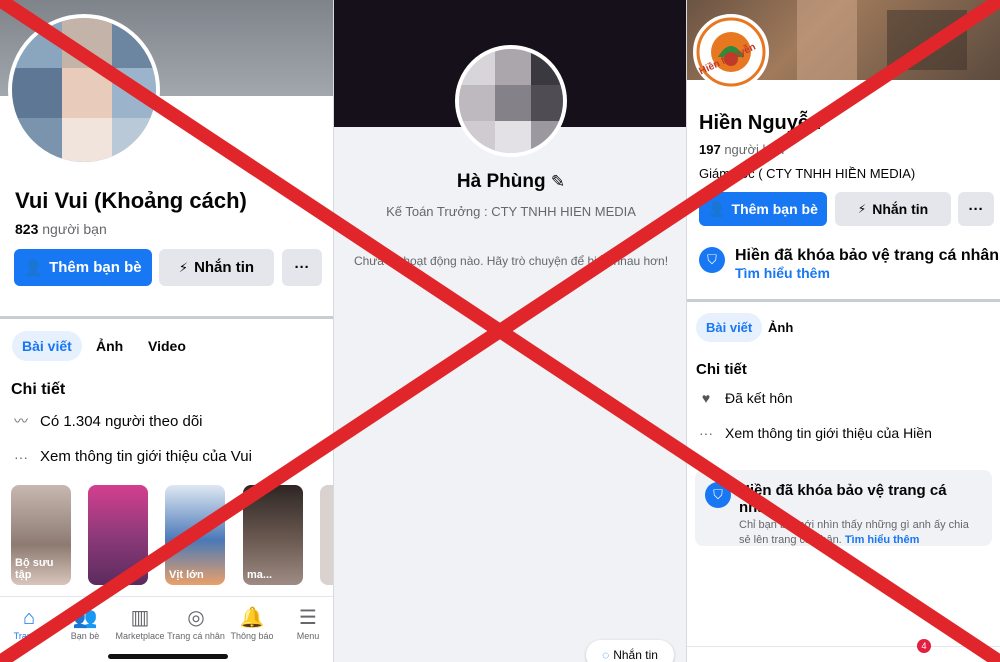 The width and height of the screenshot is (1000, 662). Describe the element at coordinates (814, 433) in the screenshot. I see `see-intro-row: ··· Xem thông tin giới thiệu của Hiền` at that location.